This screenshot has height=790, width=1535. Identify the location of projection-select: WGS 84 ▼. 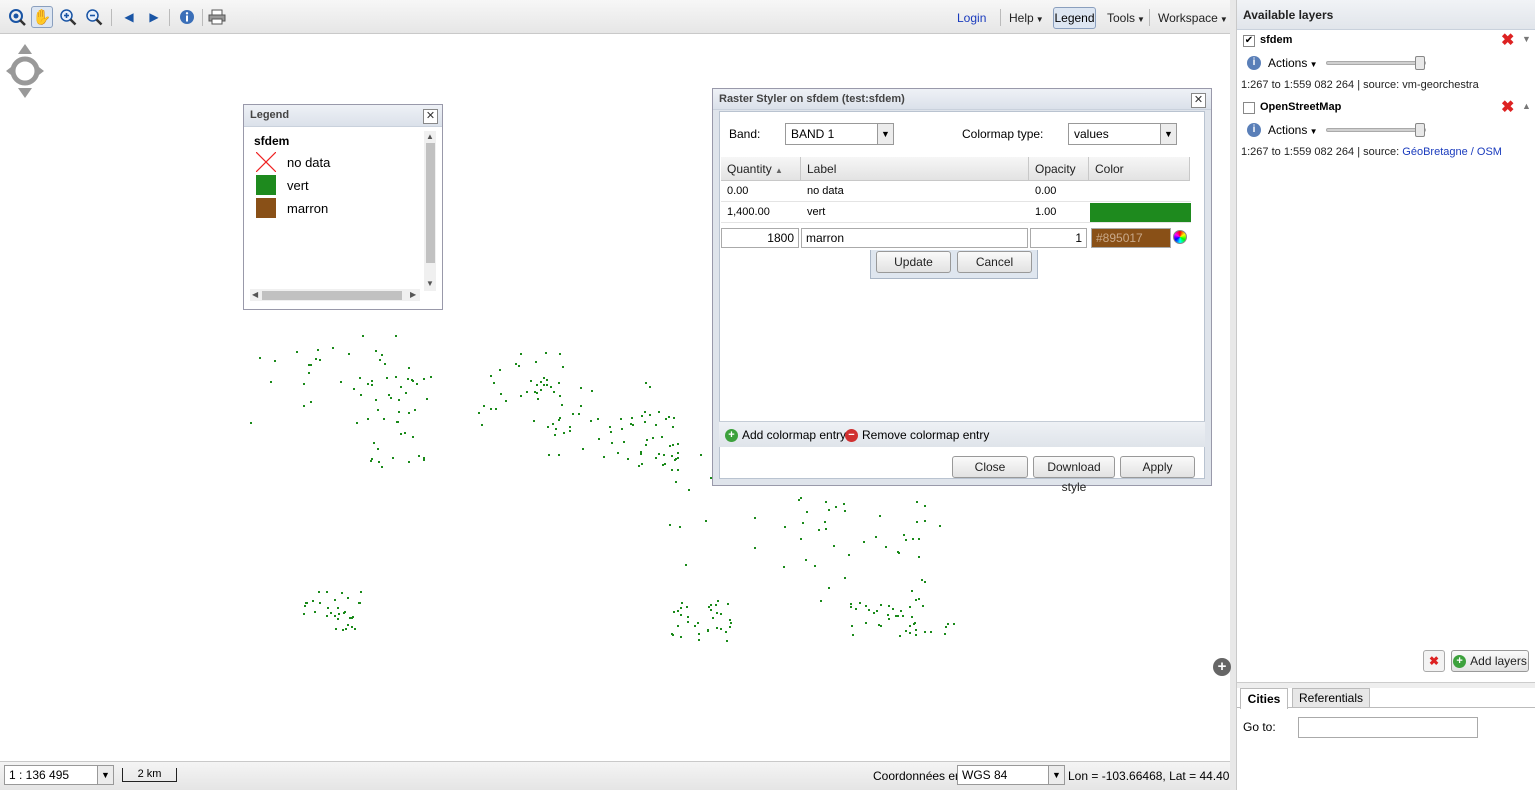
(1011, 775).